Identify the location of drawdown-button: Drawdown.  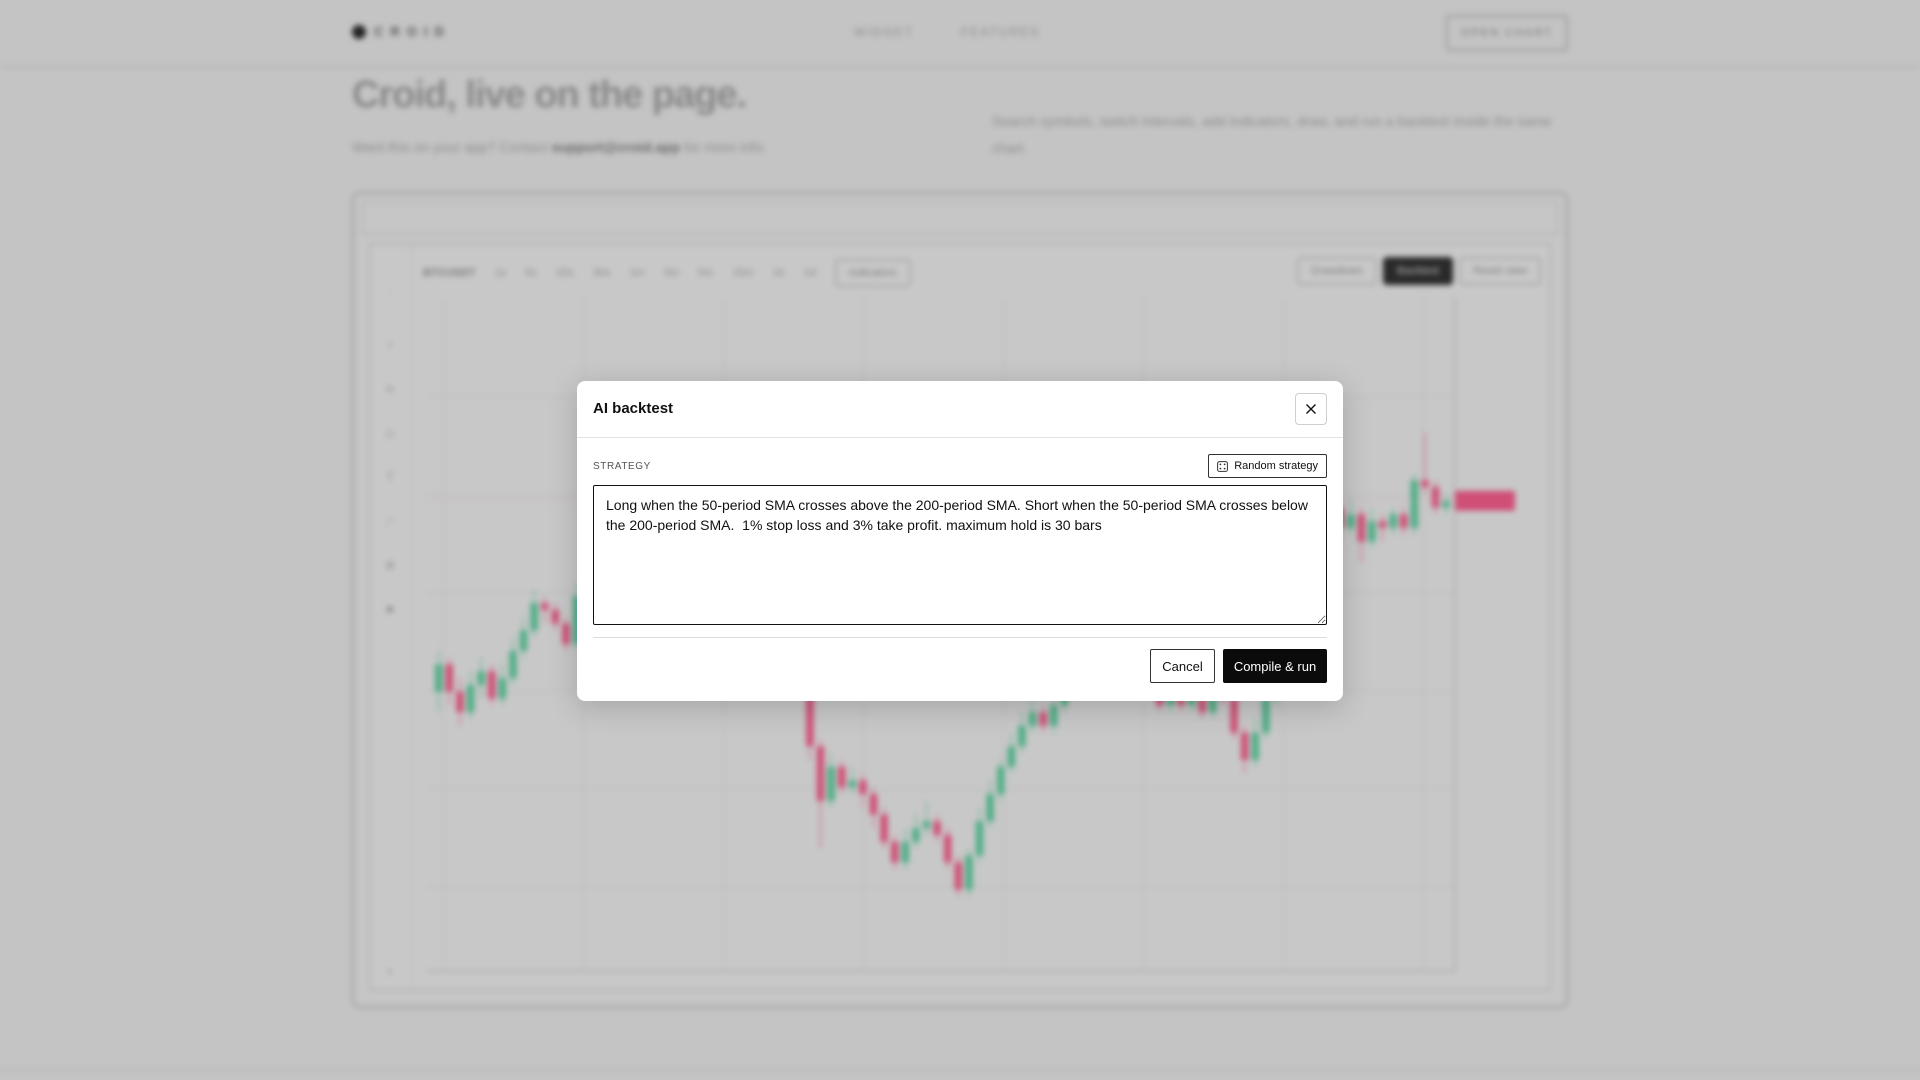
(1337, 271).